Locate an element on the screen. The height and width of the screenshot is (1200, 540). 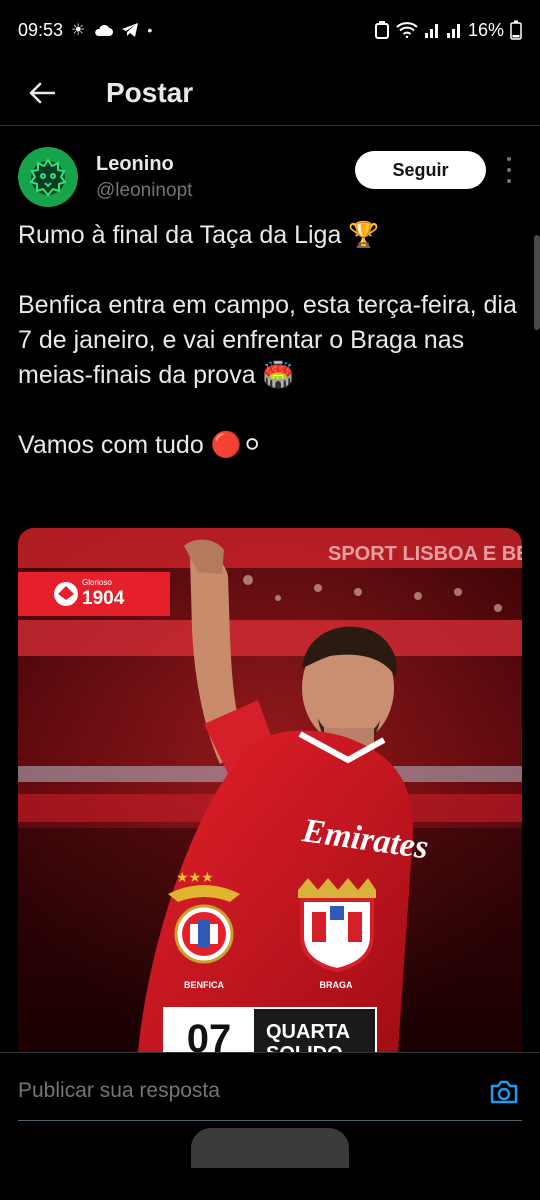
wifi-icon is located at coordinates (407, 30).